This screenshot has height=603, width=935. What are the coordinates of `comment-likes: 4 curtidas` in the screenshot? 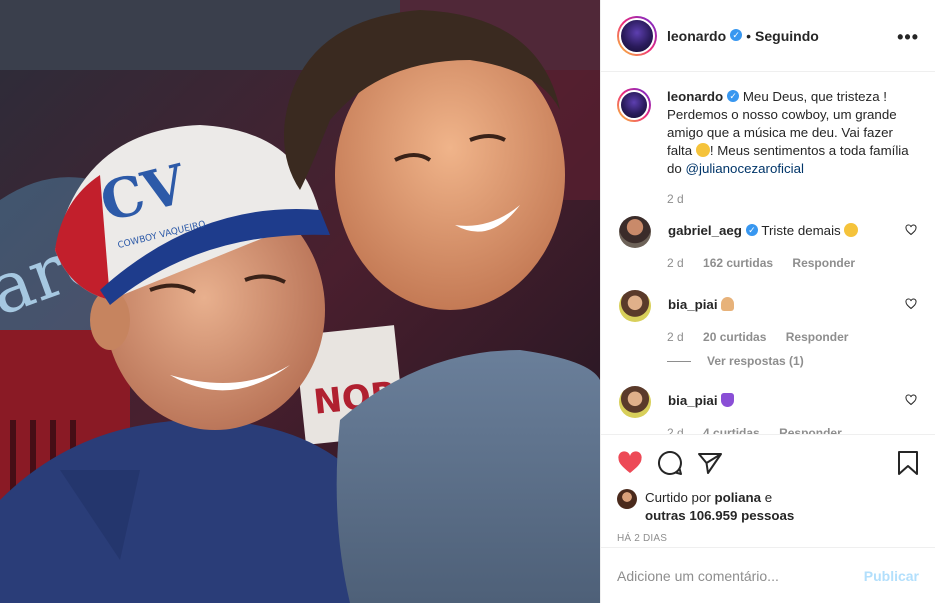 It's located at (731, 430).